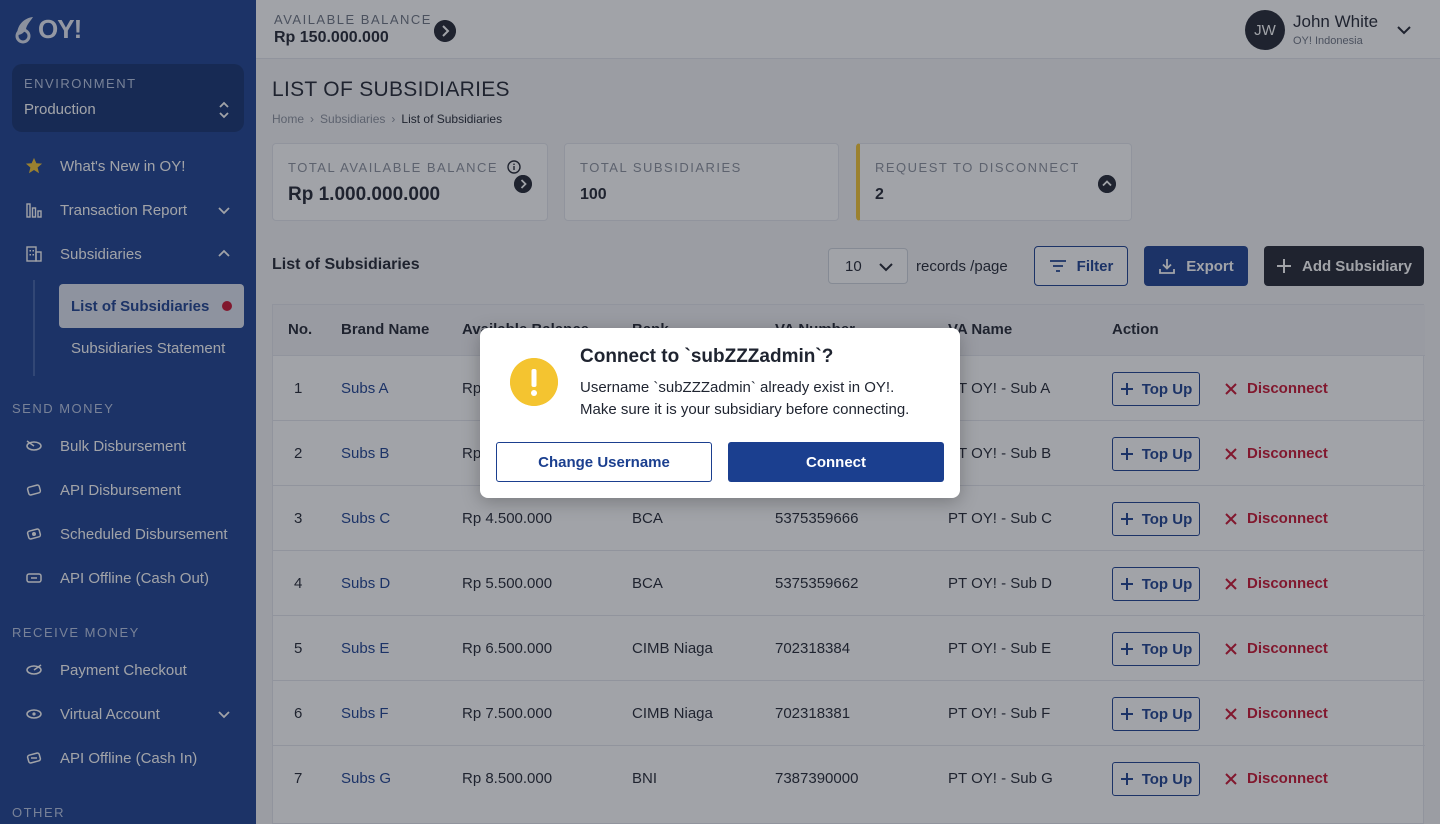 Image resolution: width=1440 pixels, height=824 pixels. What do you see at coordinates (707, 356) in the screenshot?
I see `dialog-title: Connect to `subZZZadmin`?` at bounding box center [707, 356].